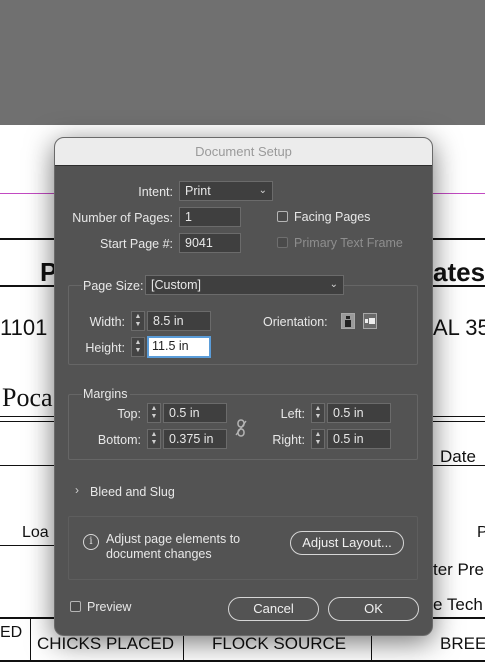 The image size is (485, 662). What do you see at coordinates (241, 428) in the screenshot?
I see `chain-link-icon` at bounding box center [241, 428].